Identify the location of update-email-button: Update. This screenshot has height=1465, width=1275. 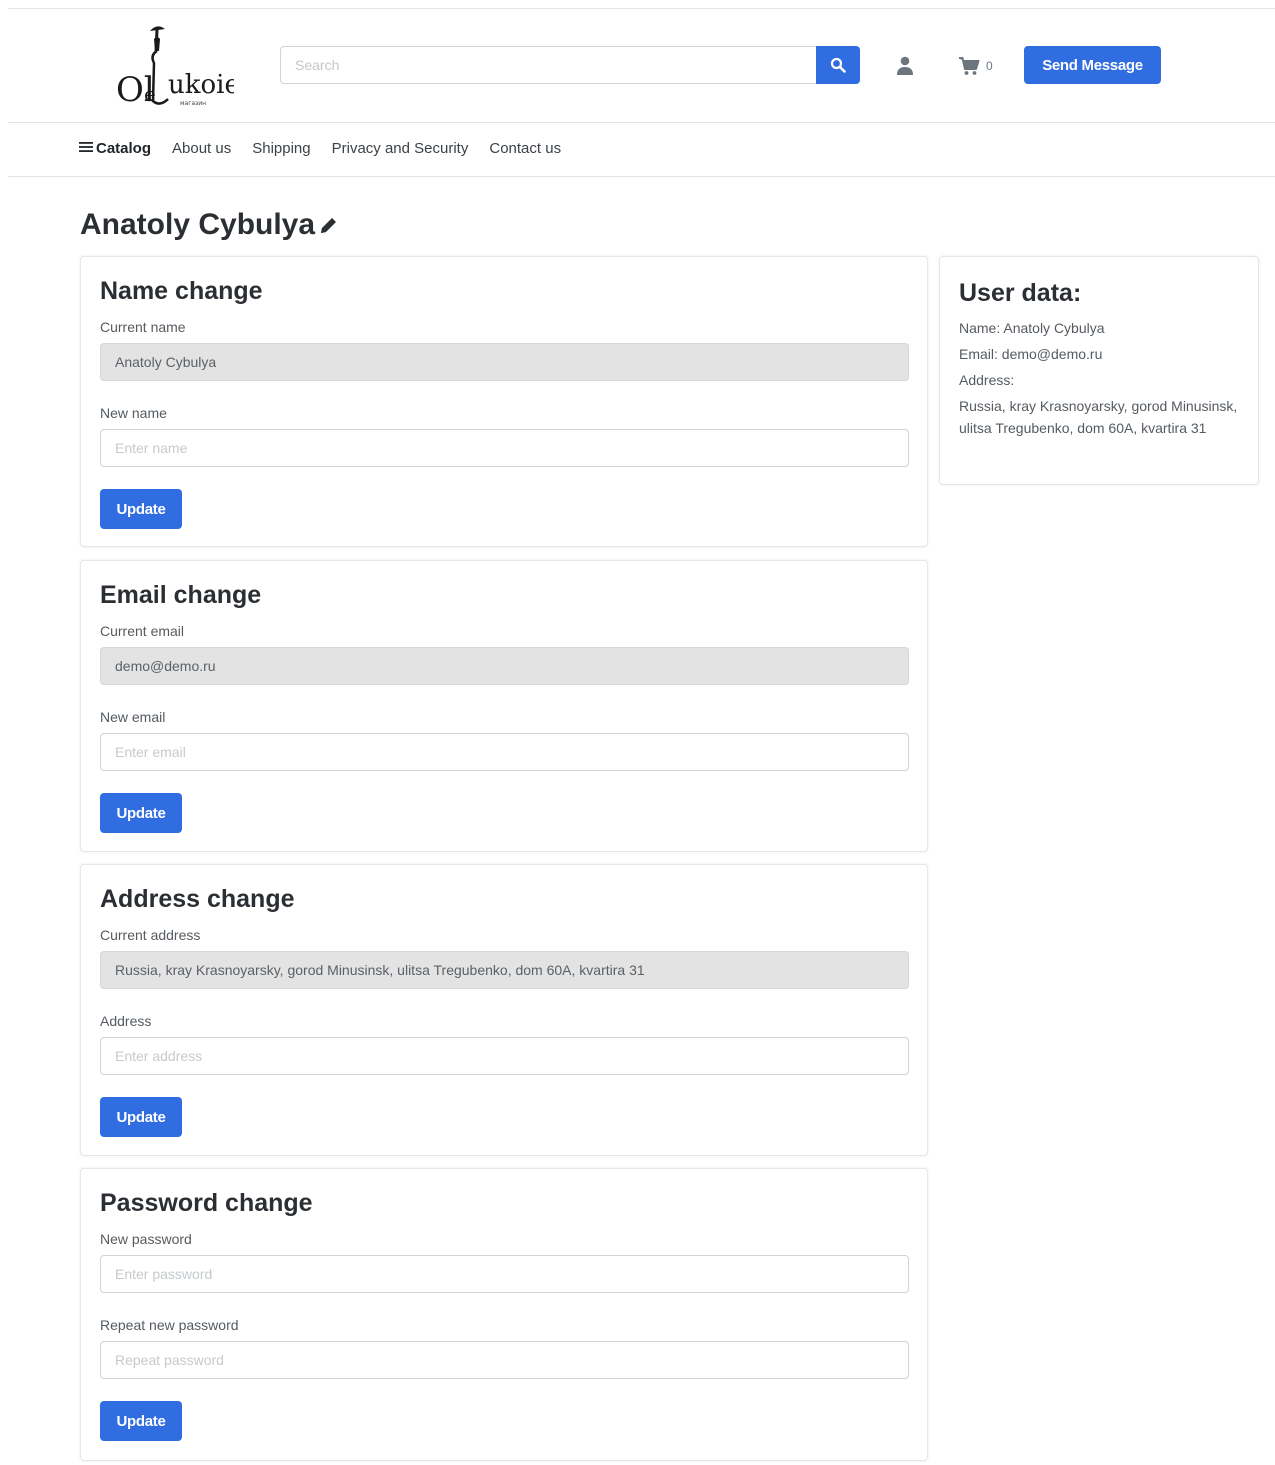
(141, 813).